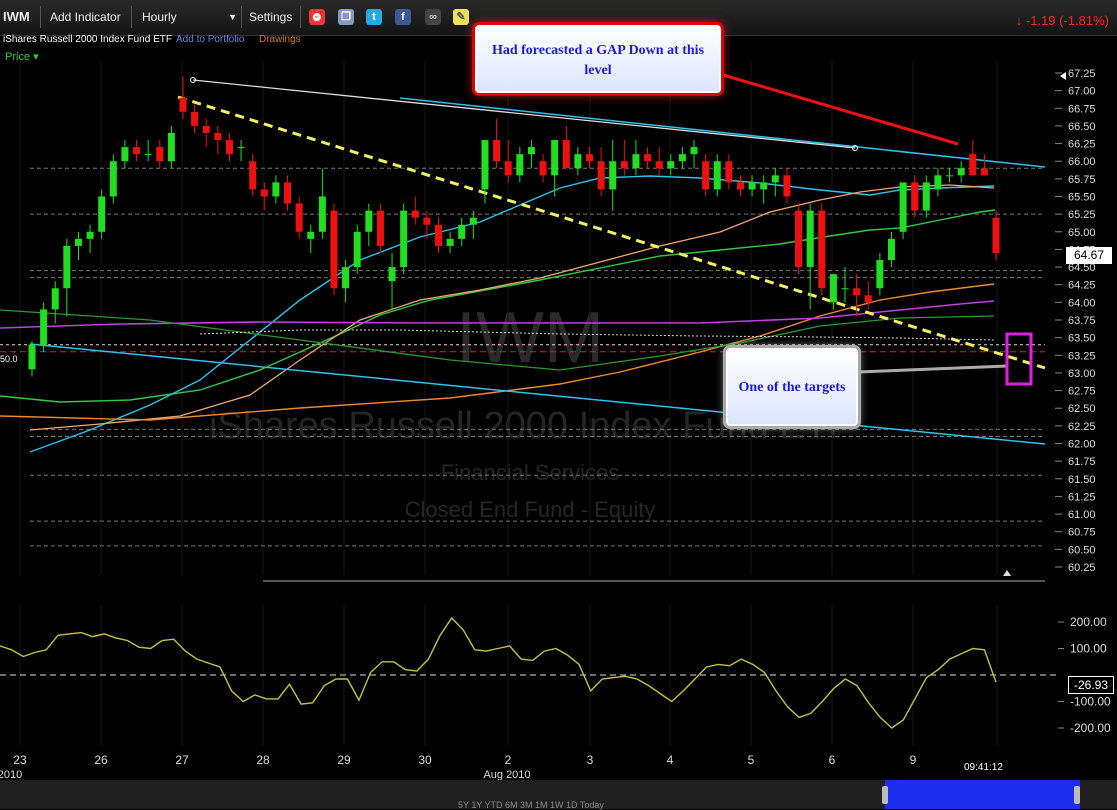 The height and width of the screenshot is (810, 1117). I want to click on navigator-right-handle, so click(1077, 795).